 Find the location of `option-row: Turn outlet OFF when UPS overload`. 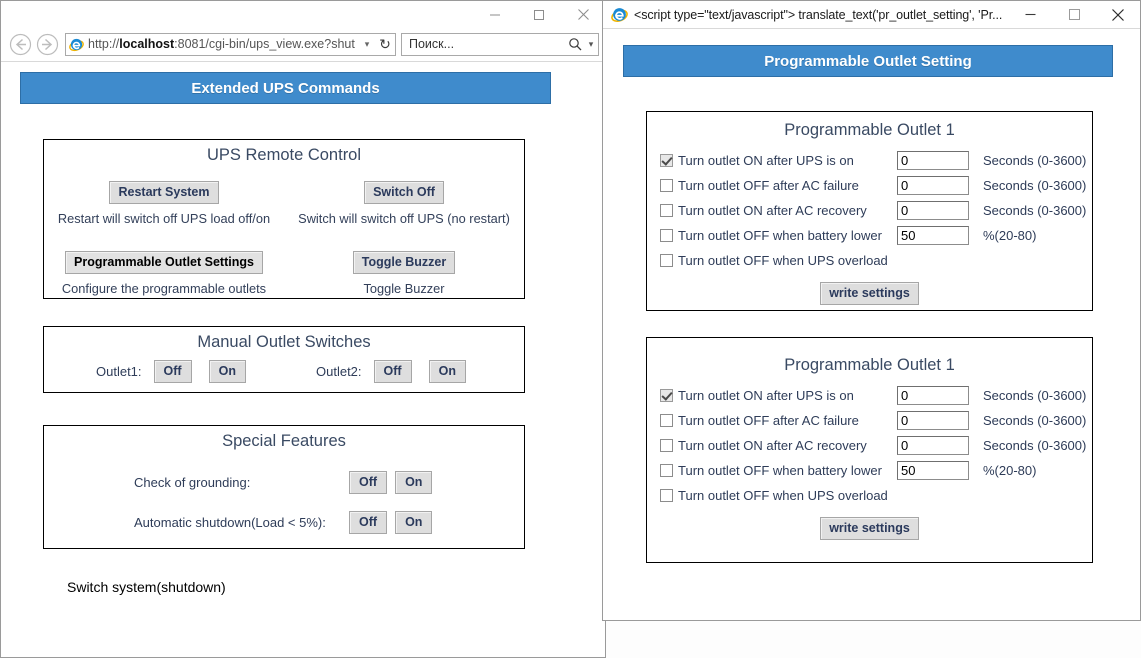

option-row: Turn outlet OFF when UPS overload is located at coordinates (876, 260).